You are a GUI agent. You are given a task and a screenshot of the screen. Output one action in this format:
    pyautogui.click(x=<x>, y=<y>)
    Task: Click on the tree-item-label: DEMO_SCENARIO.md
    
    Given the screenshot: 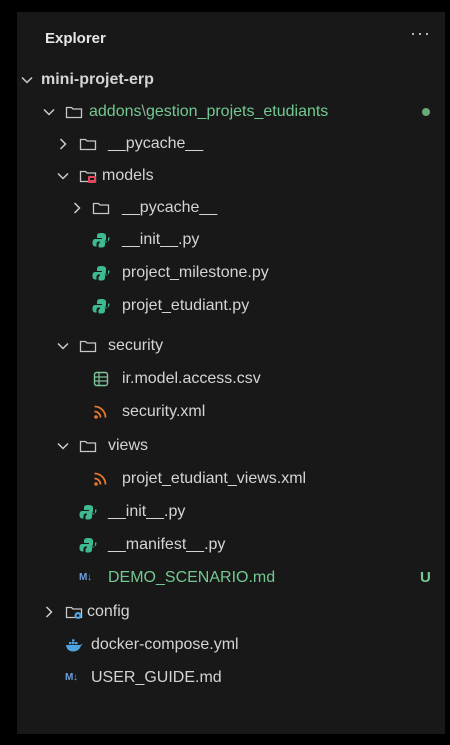 What is the action you would take?
    pyautogui.click(x=192, y=577)
    